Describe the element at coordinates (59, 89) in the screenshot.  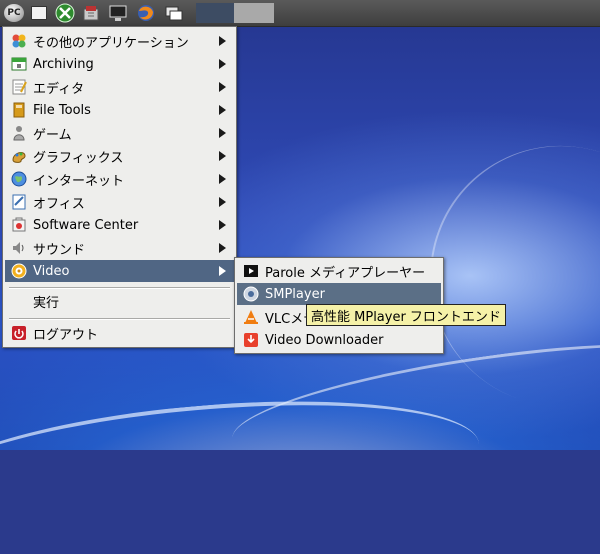
I see `menu-item-label: エディタ` at that location.